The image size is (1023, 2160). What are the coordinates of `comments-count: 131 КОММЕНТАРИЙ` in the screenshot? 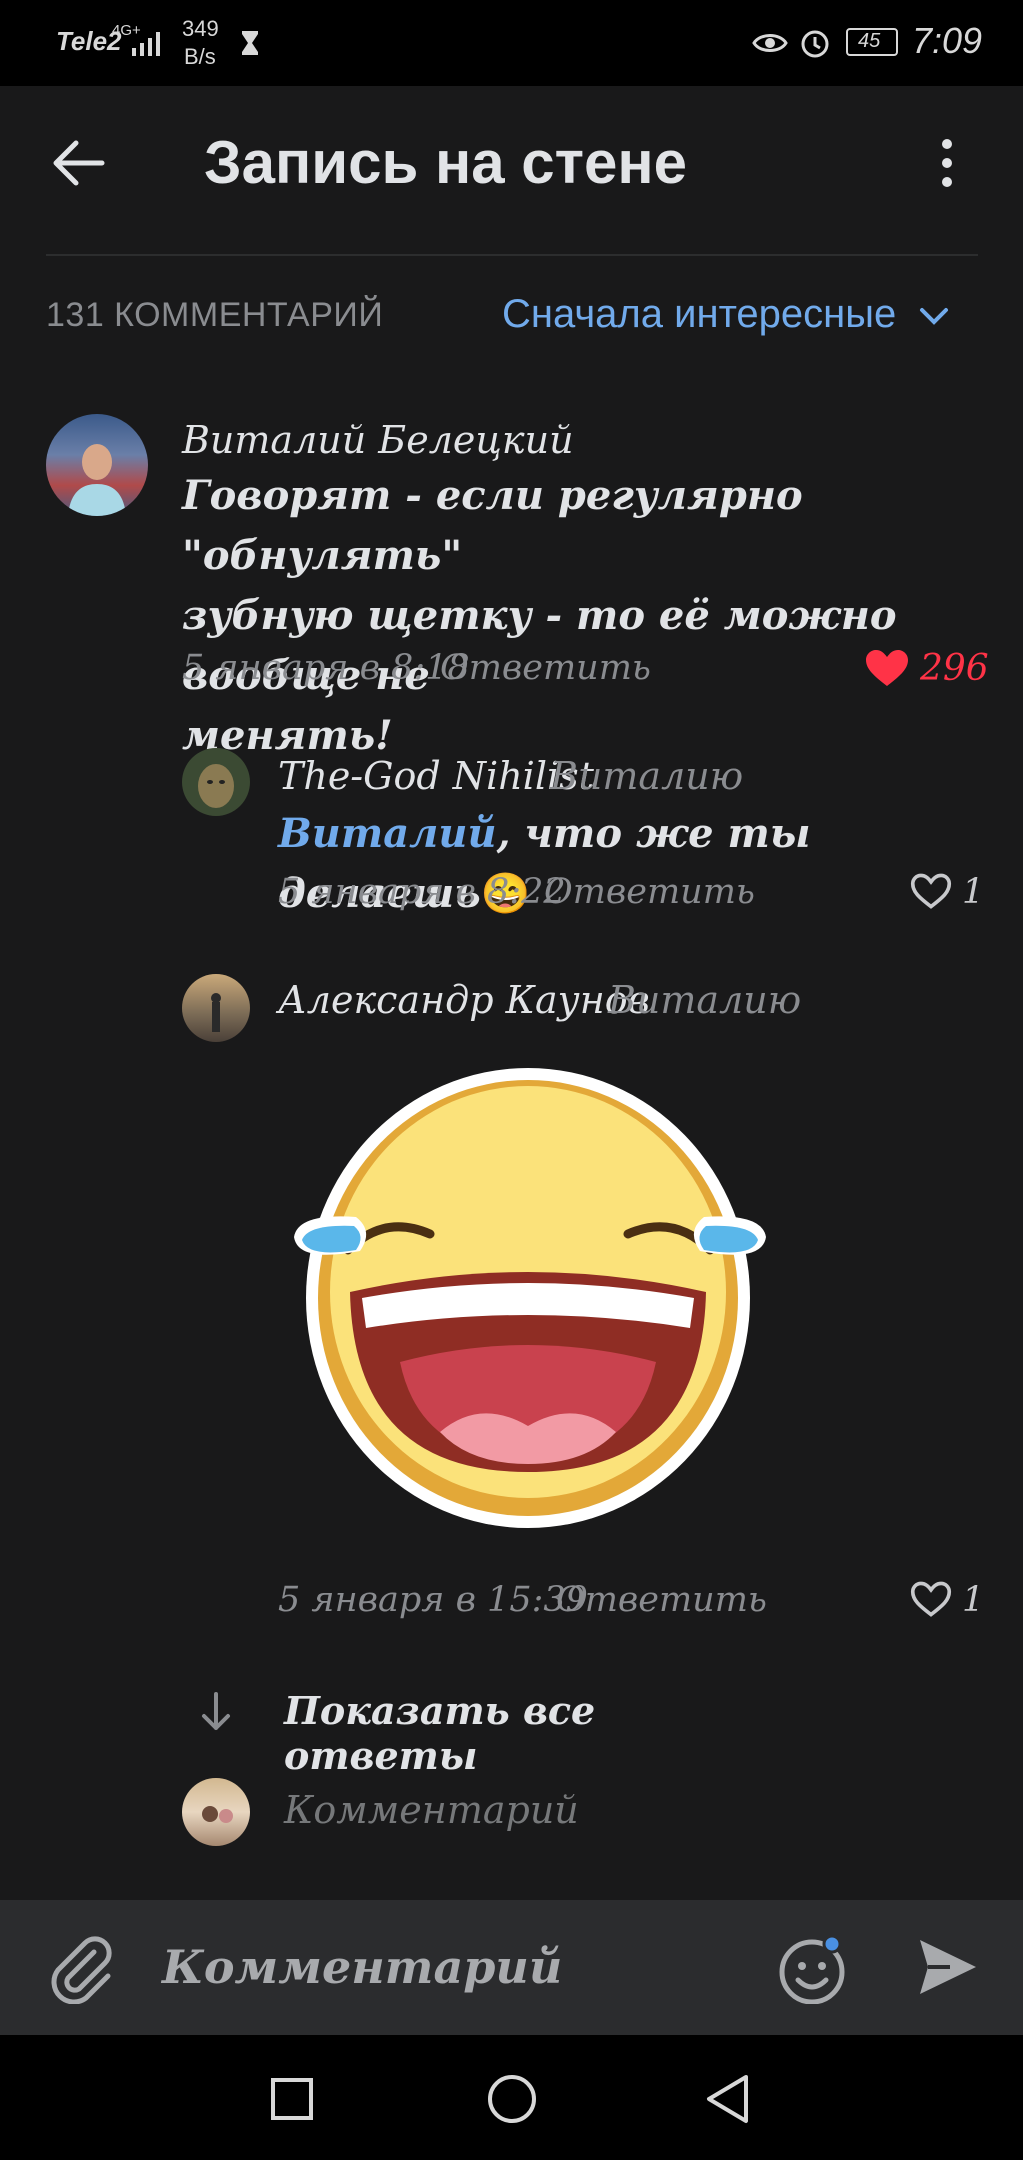 It's located at (215, 315).